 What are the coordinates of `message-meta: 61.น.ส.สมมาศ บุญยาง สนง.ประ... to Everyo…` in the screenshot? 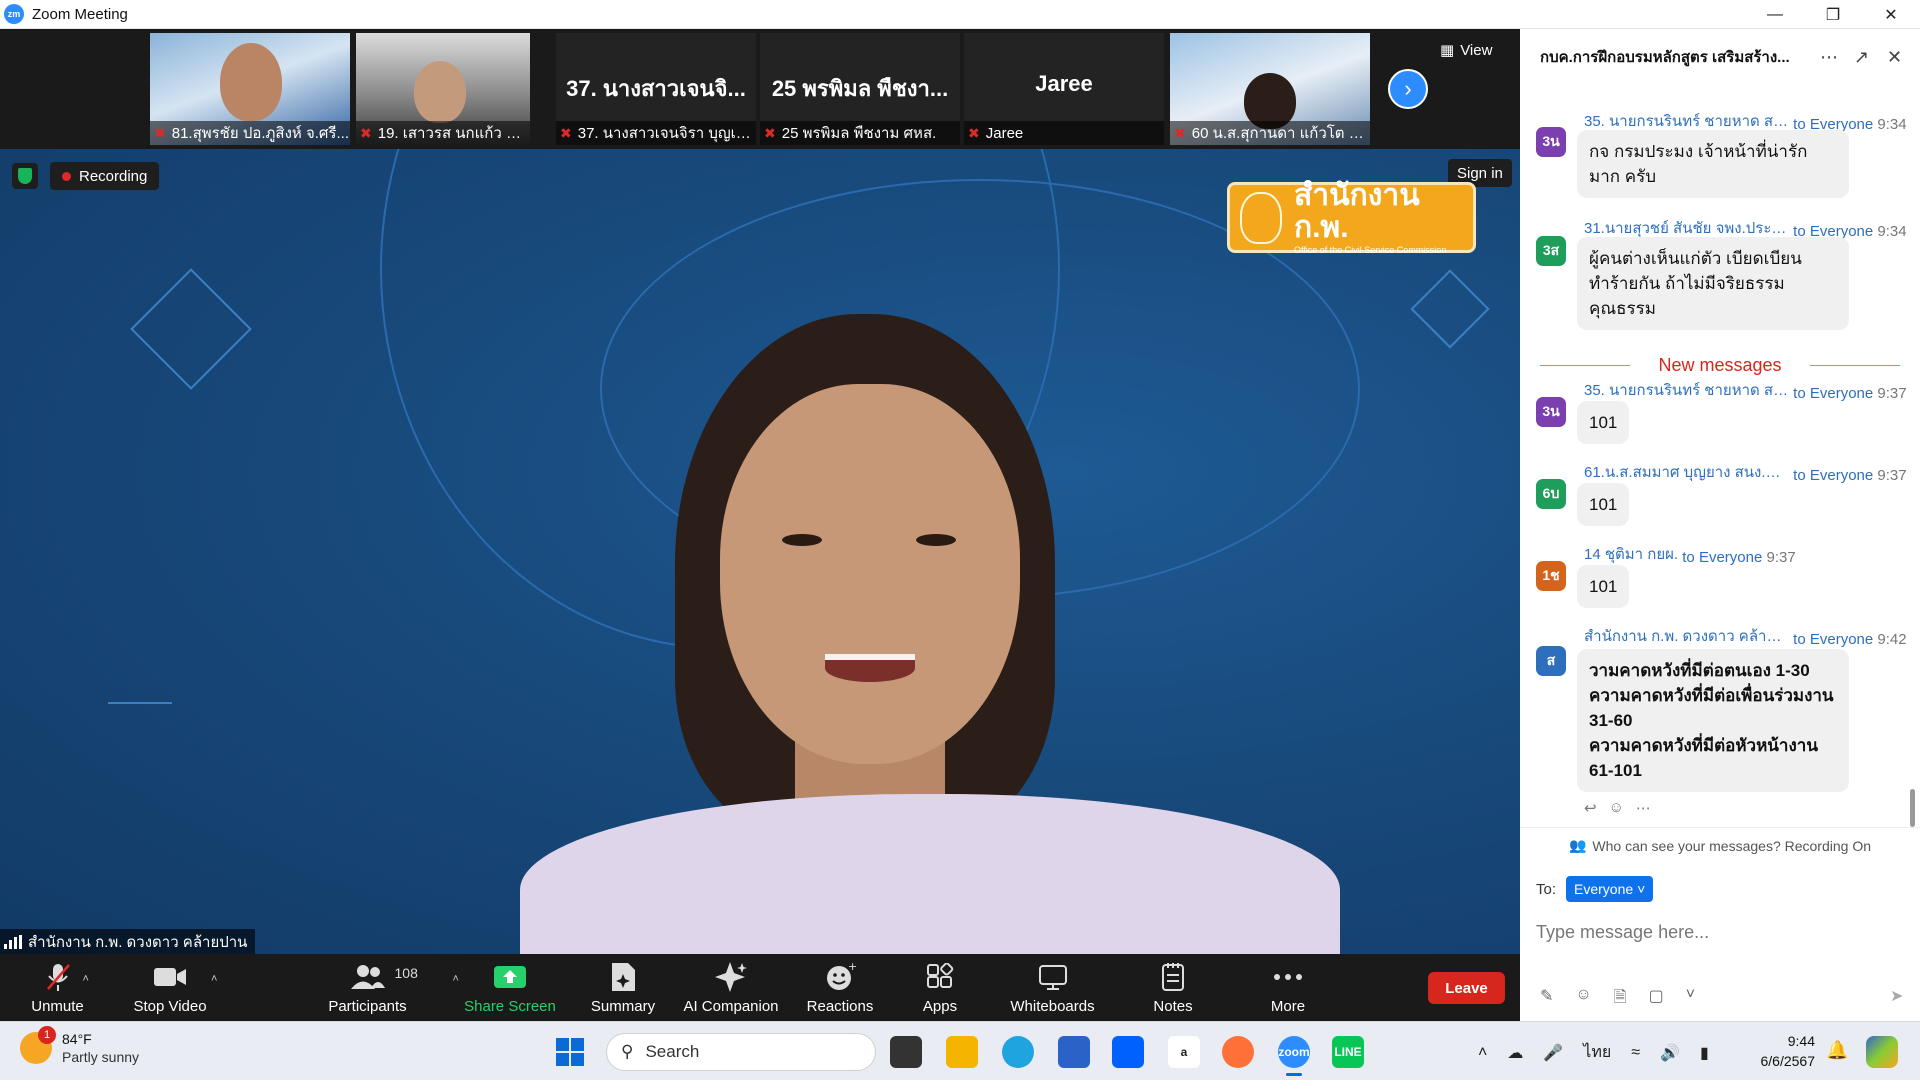 It's located at (1745, 472).